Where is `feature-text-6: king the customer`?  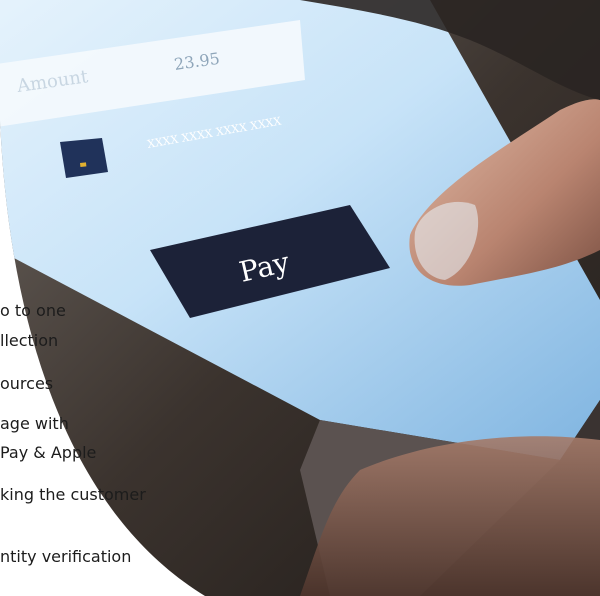
feature-text-6: king the customer is located at coordinates (73, 494).